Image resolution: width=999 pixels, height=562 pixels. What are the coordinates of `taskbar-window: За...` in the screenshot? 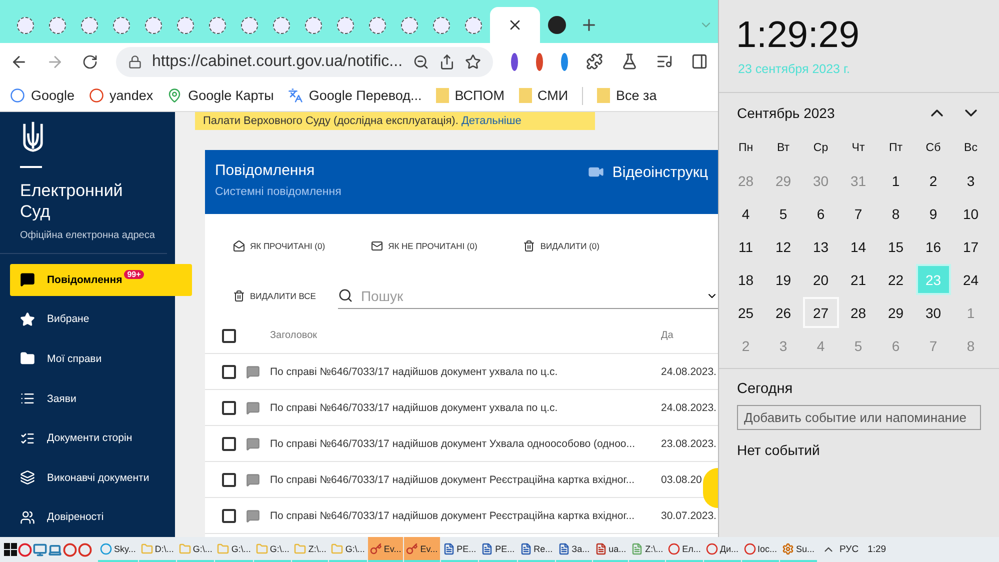 It's located at (574, 549).